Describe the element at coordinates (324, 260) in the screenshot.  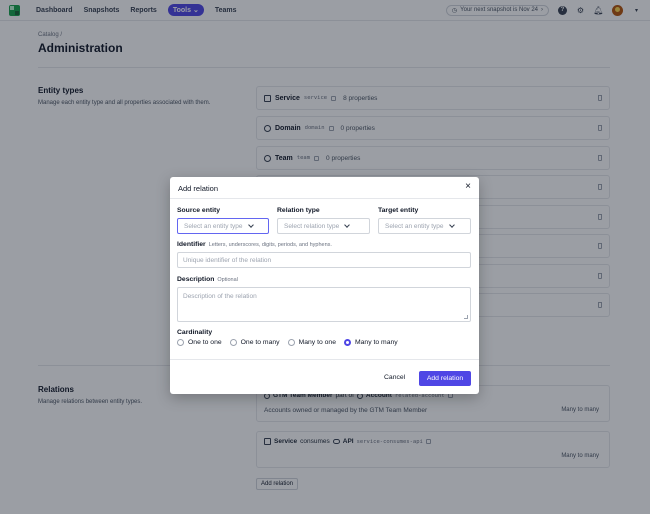
I see `identifier-input: Unique identifier of the relation` at that location.